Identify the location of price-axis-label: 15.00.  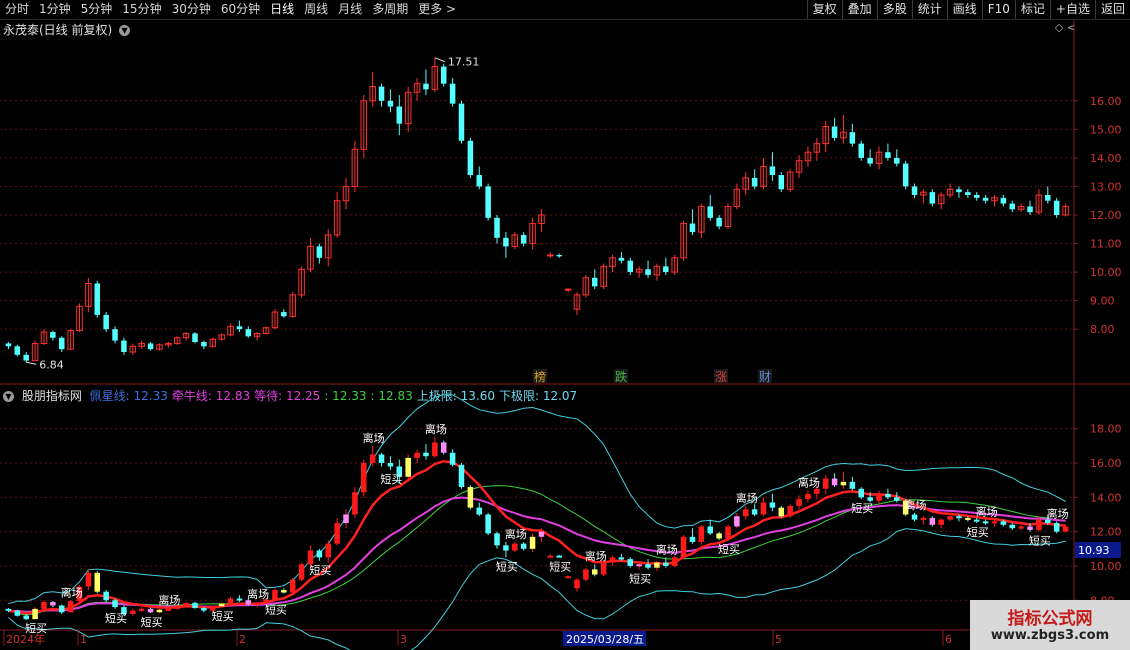
(1106, 129).